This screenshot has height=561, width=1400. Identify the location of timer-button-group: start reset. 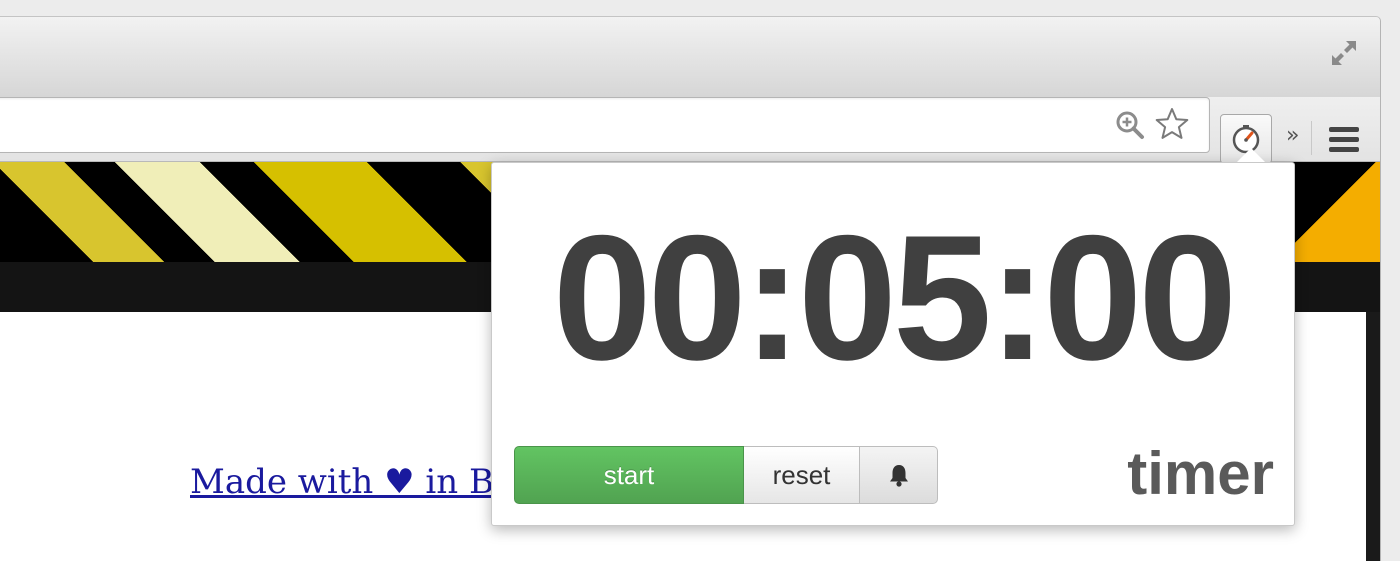
(726, 475).